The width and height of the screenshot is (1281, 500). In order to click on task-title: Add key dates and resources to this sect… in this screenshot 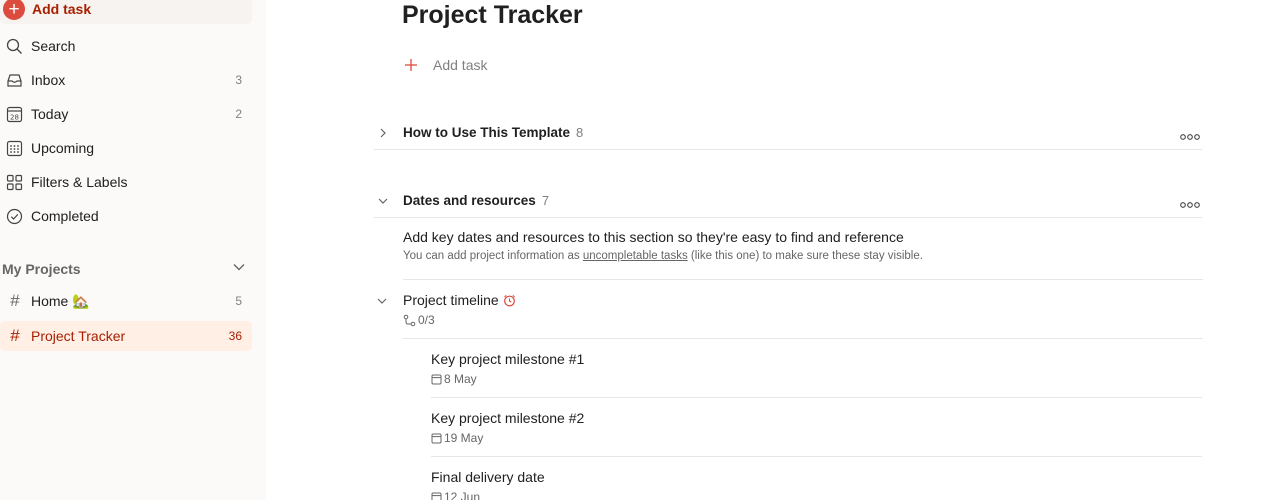, I will do `click(653, 237)`.